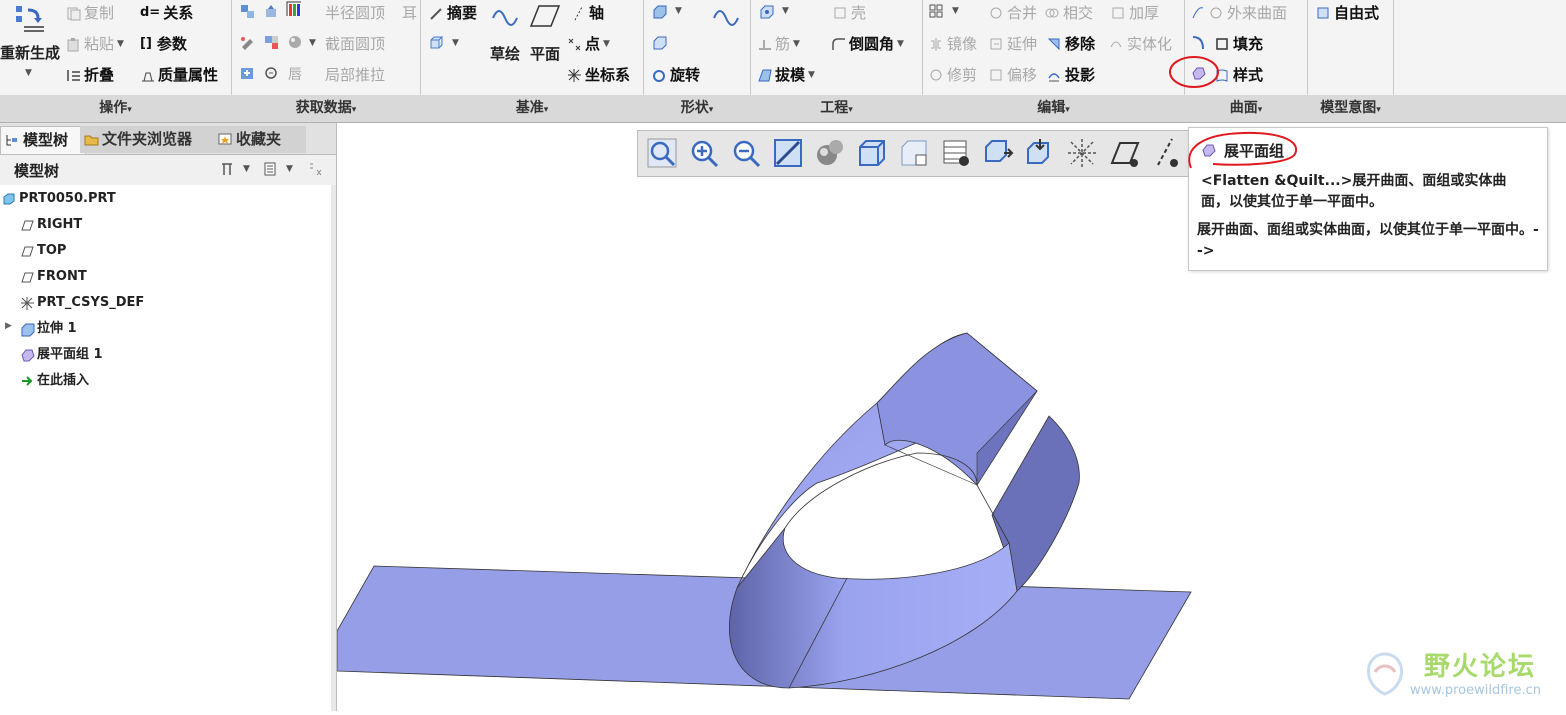 The width and height of the screenshot is (1566, 715). What do you see at coordinates (90, 75) in the screenshot?
I see `fold-button: 折叠` at bounding box center [90, 75].